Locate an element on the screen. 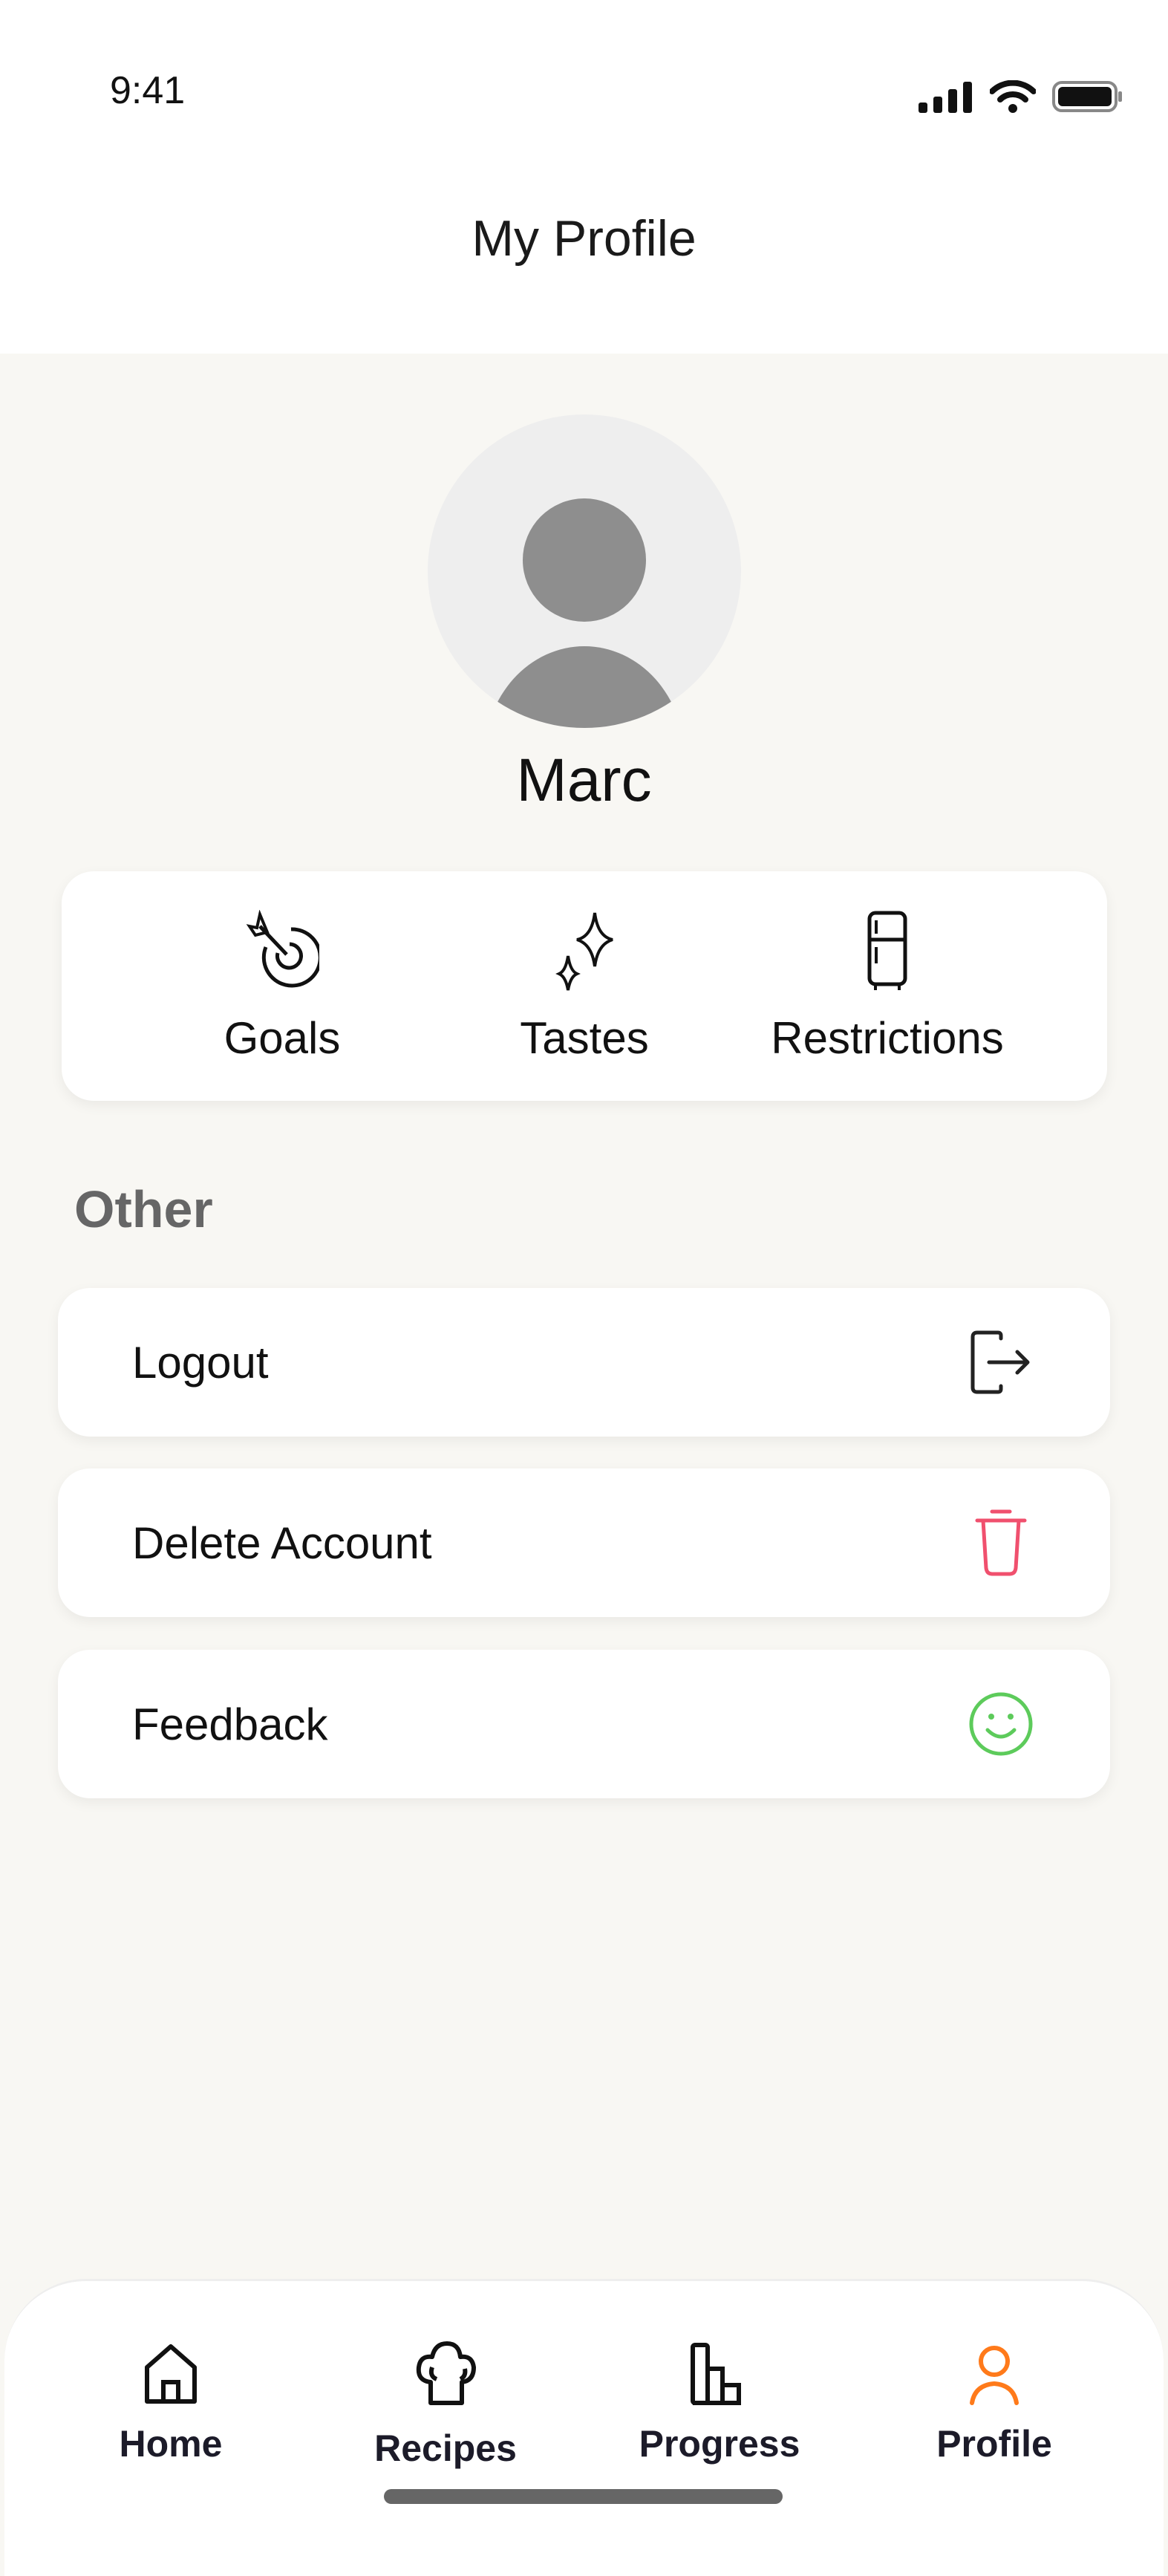 The image size is (1168, 2576). nav-profile: Profile is located at coordinates (994, 2415).